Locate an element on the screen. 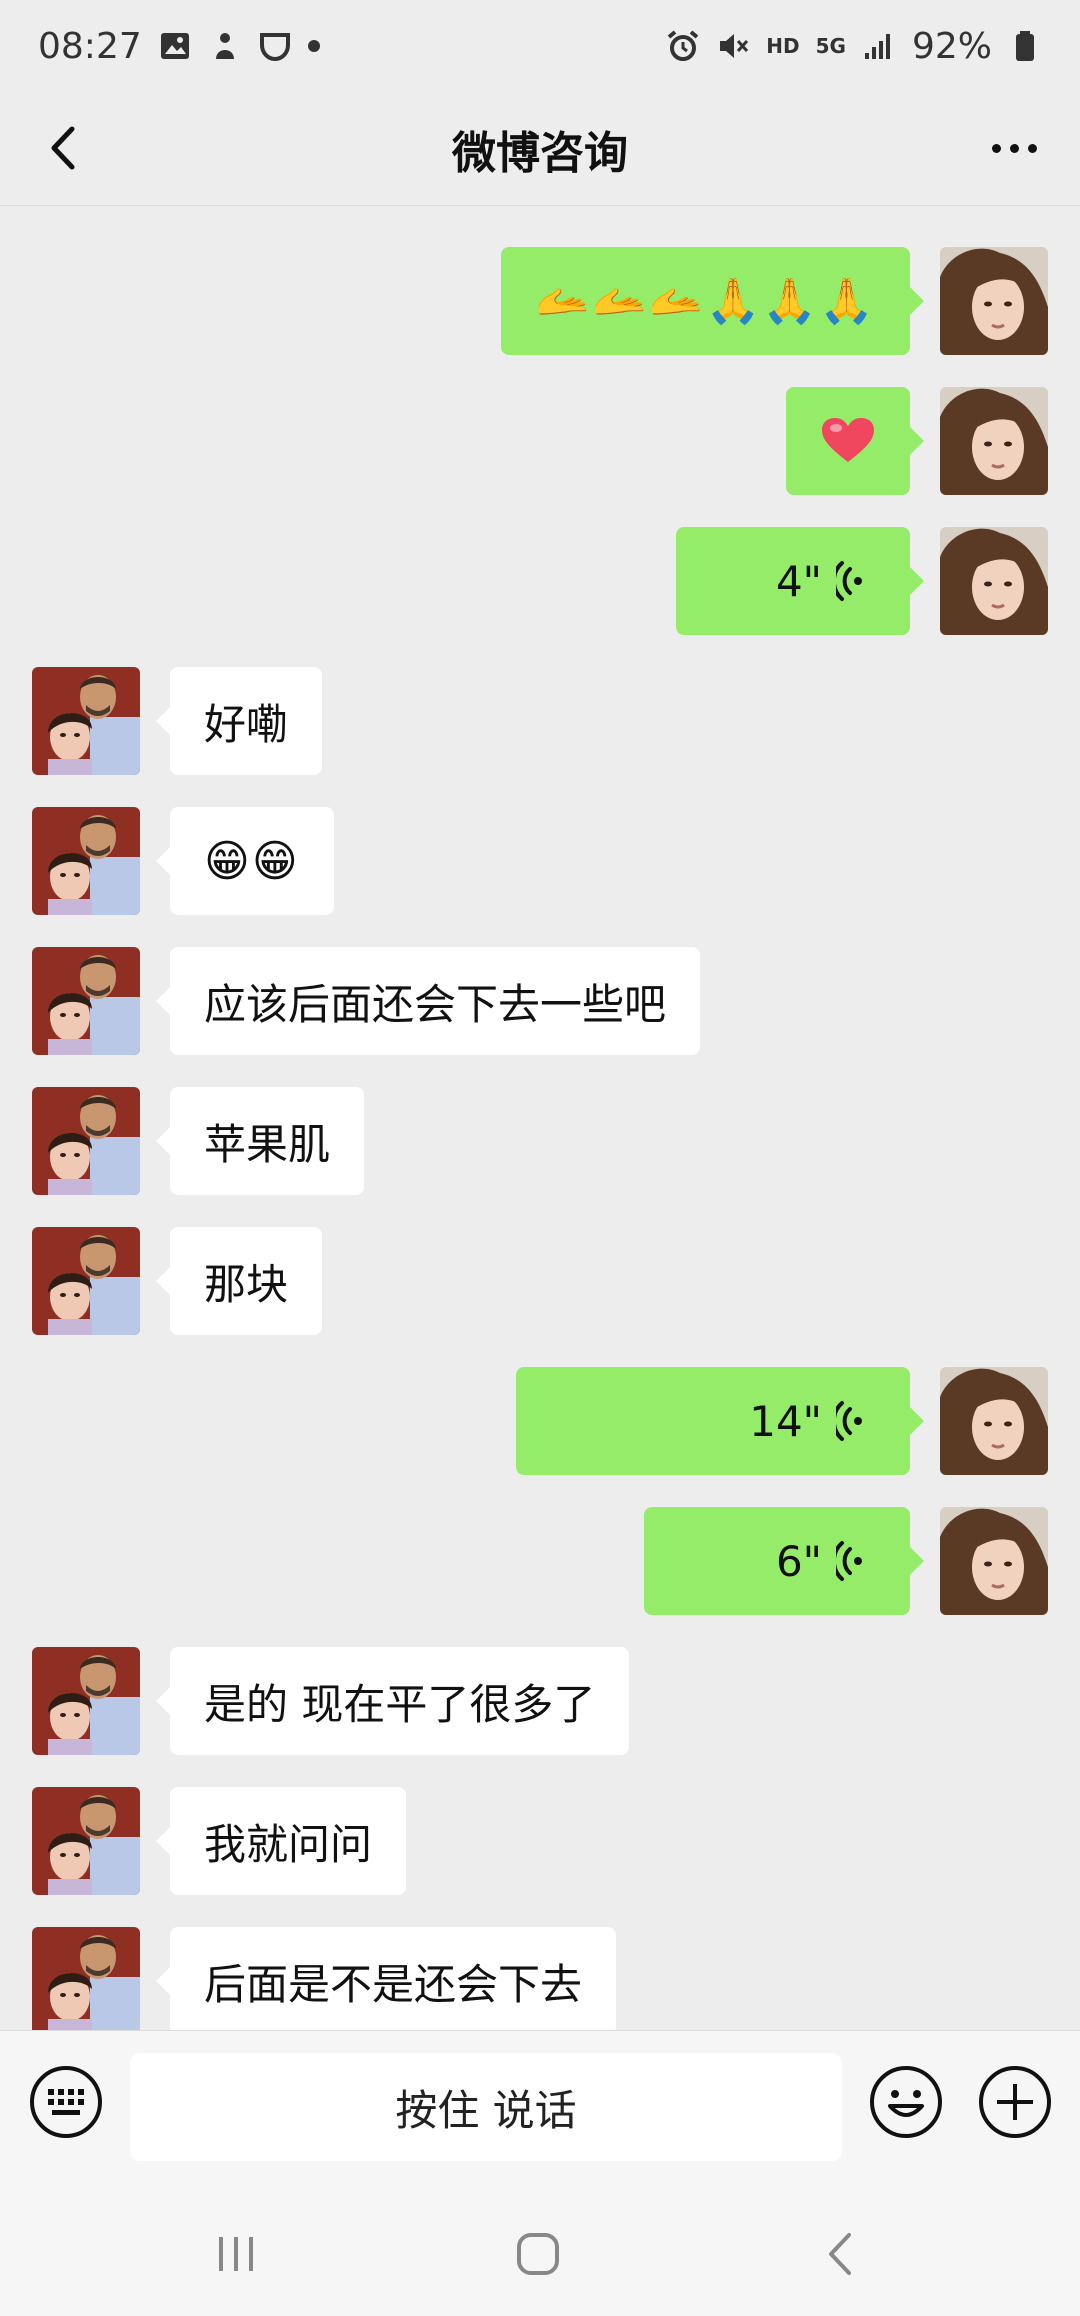 The width and height of the screenshot is (1080, 2316). outgoing-message: 6" is located at coordinates (540, 1561).